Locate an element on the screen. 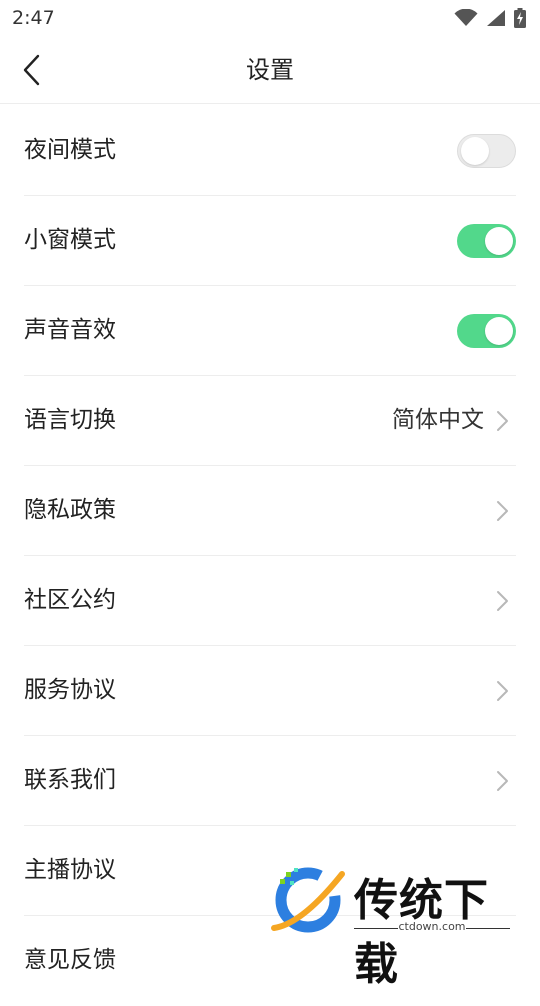  night-mode-toggle is located at coordinates (486, 151).